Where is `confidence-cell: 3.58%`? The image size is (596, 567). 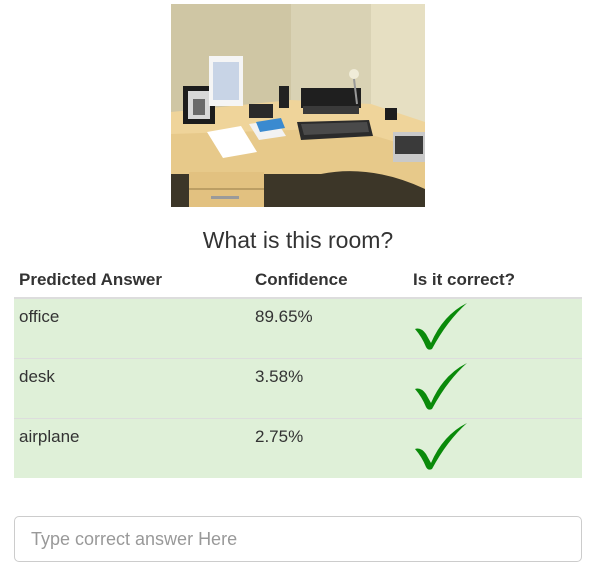 confidence-cell: 3.58% is located at coordinates (329, 388).